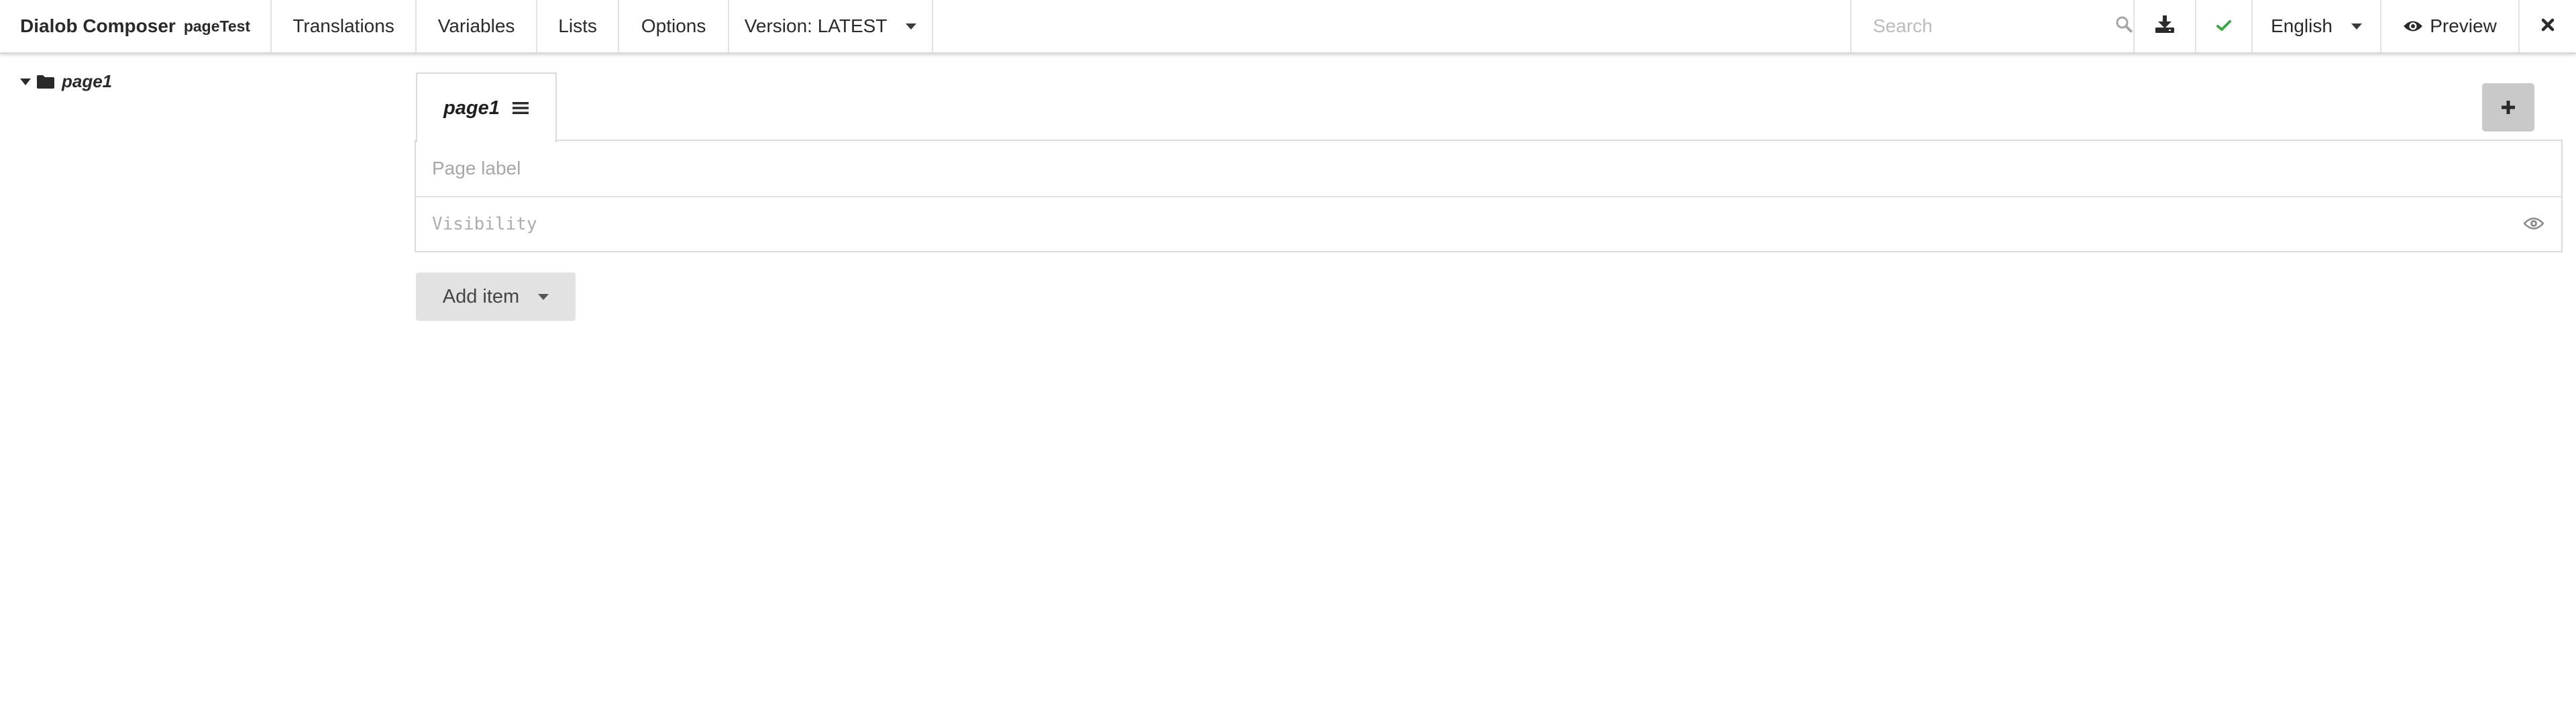 This screenshot has width=2576, height=702. What do you see at coordinates (2124, 27) in the screenshot?
I see `search-icon` at bounding box center [2124, 27].